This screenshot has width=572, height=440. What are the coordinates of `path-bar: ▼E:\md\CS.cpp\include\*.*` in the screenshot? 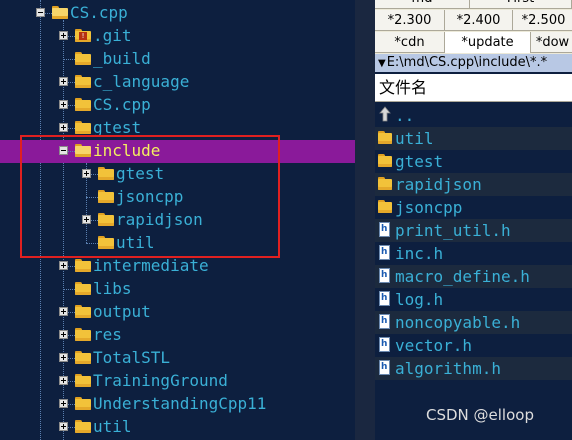 It's located at (473, 63).